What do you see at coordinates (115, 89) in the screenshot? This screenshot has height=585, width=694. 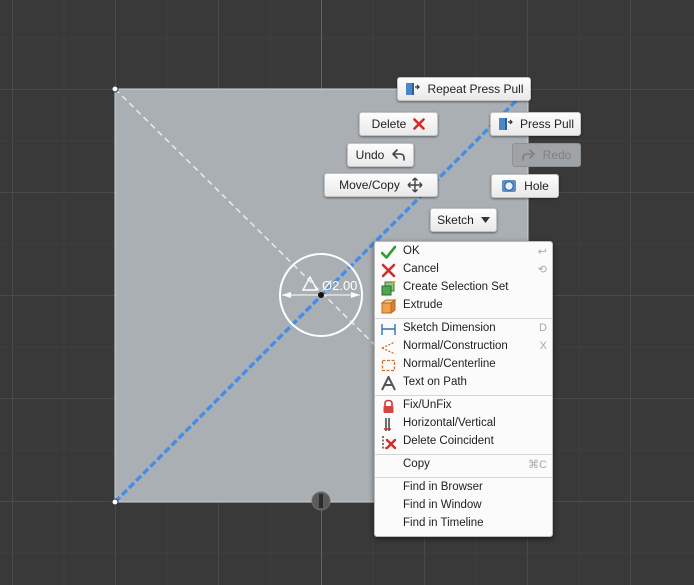 I see `corner-point-top-left` at bounding box center [115, 89].